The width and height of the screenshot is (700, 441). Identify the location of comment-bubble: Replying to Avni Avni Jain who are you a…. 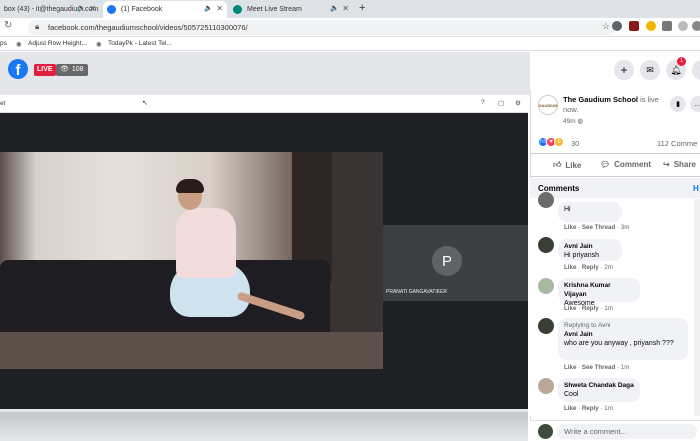
(623, 339).